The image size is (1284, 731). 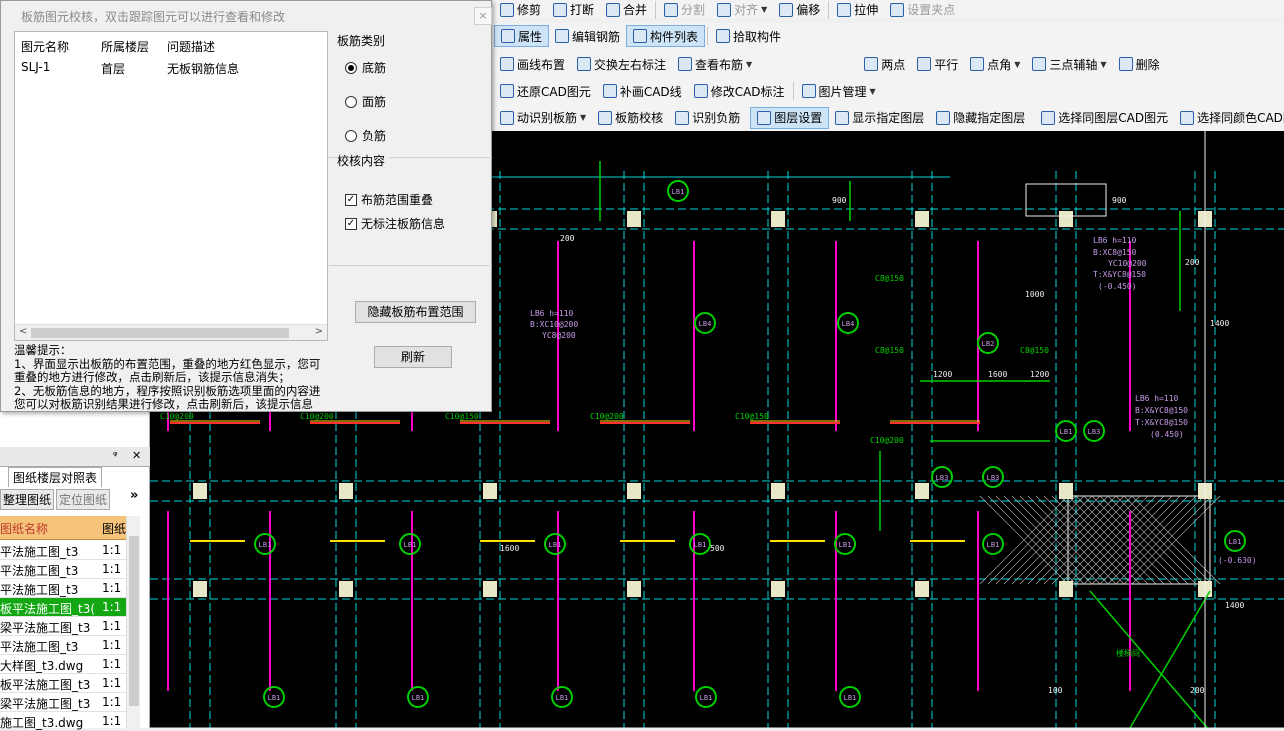 What do you see at coordinates (319, 331) in the screenshot?
I see `scroll-right-icon: >` at bounding box center [319, 331].